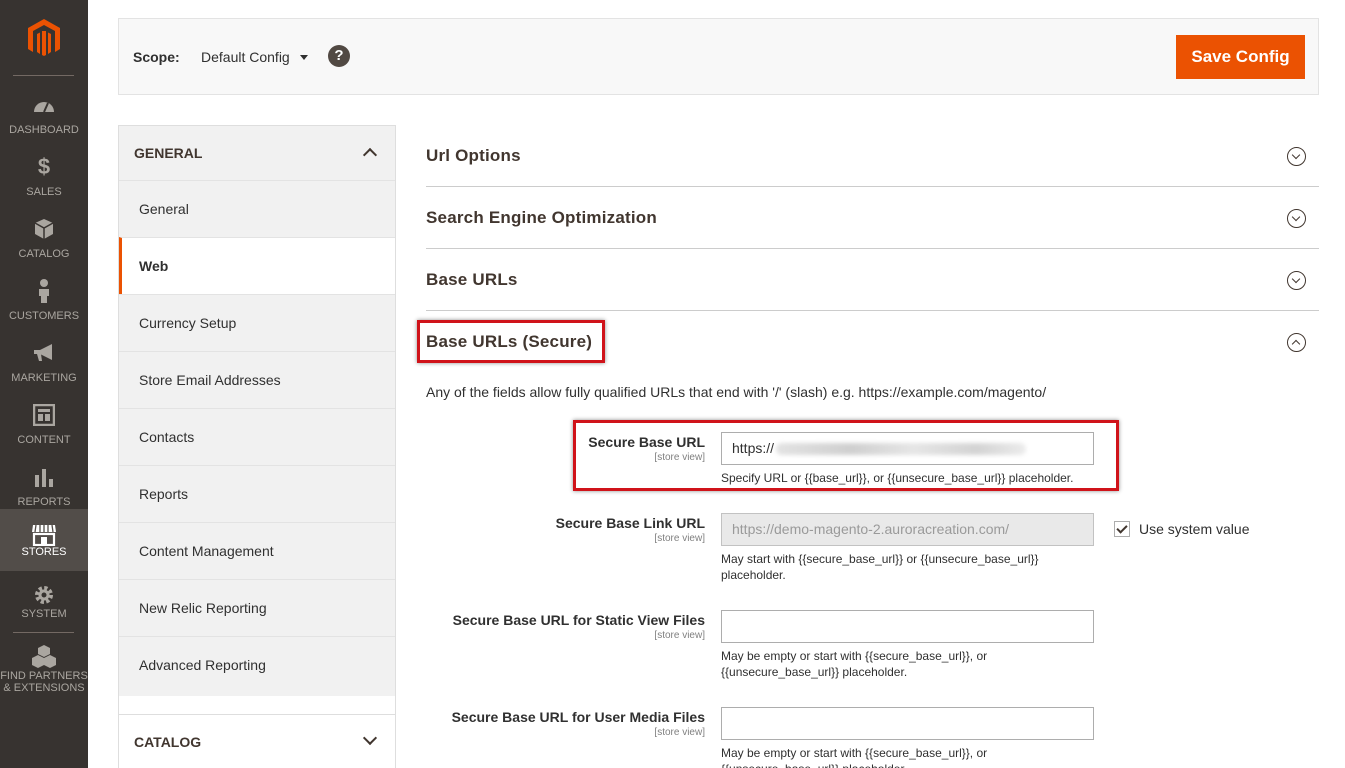 Image resolution: width=1345 pixels, height=768 pixels. I want to click on megaphone-icon, so click(44, 353).